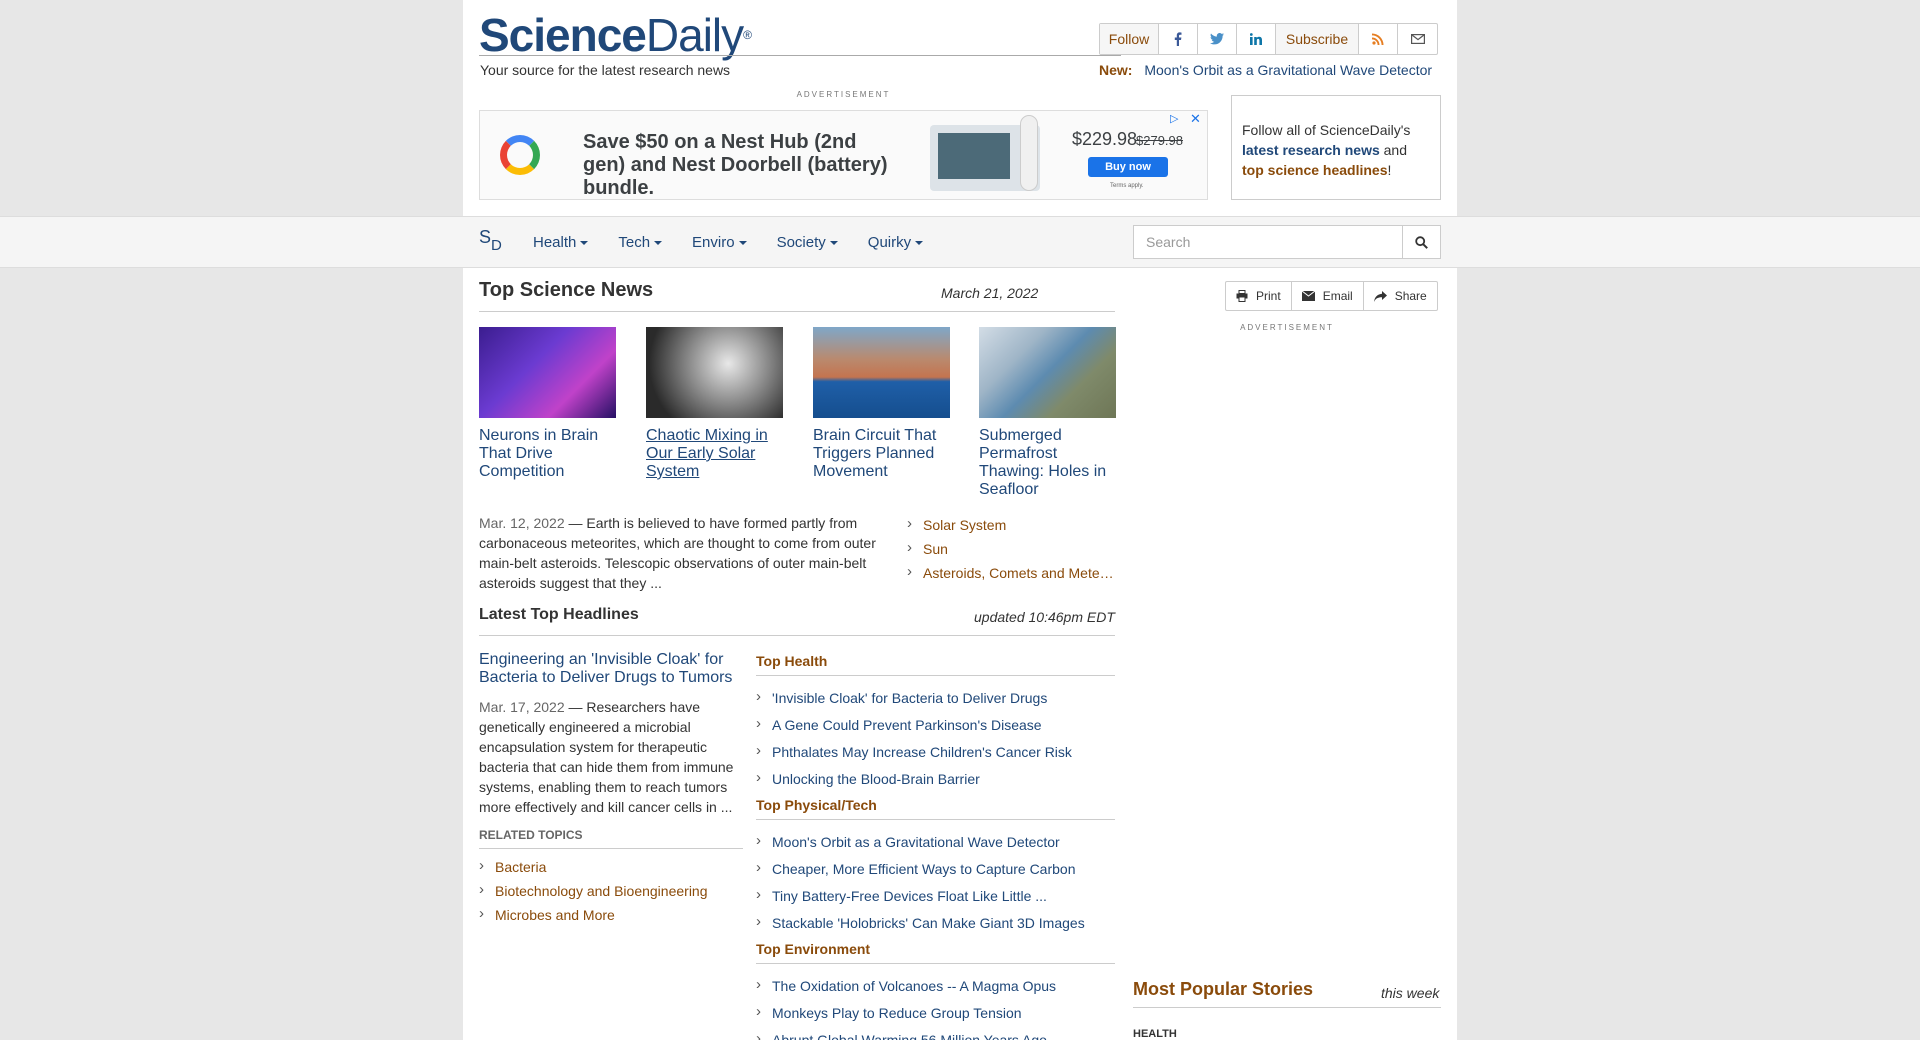 This screenshot has width=1920, height=1040. What do you see at coordinates (714, 372) in the screenshot?
I see `story-thumbnail-solar-system` at bounding box center [714, 372].